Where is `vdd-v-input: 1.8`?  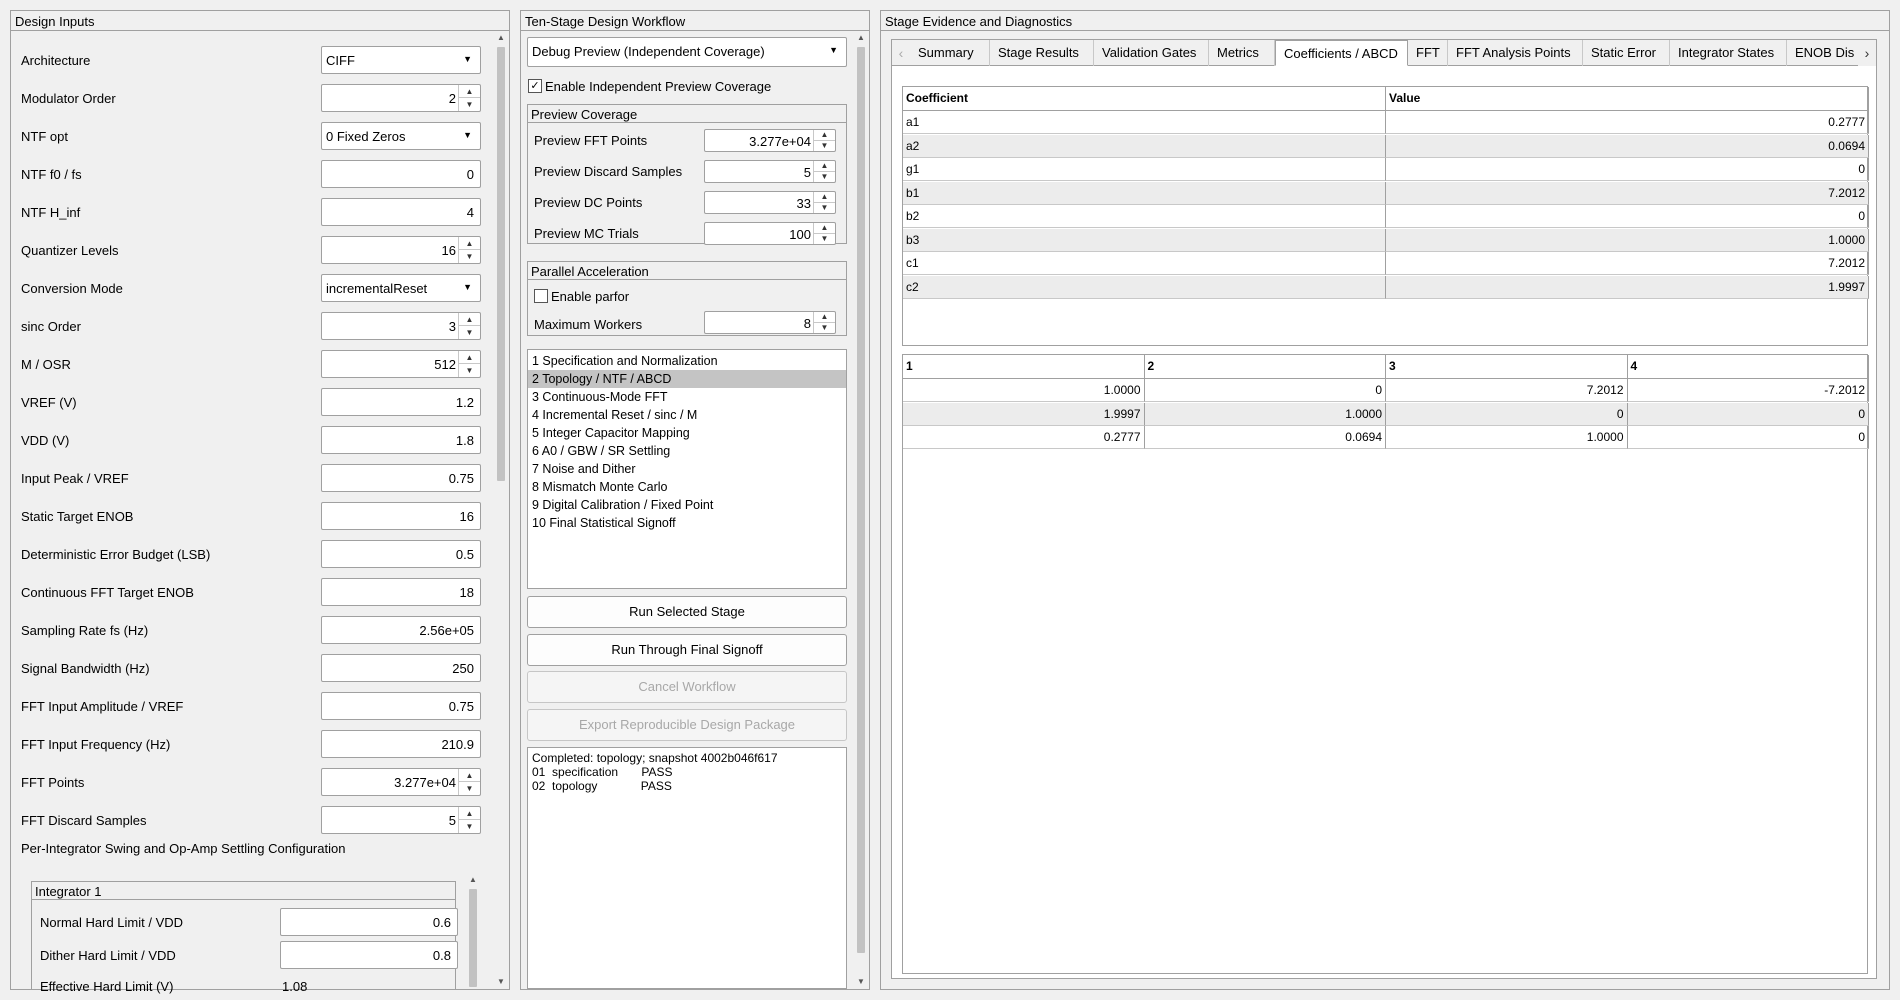 vdd-v-input: 1.8 is located at coordinates (401, 440).